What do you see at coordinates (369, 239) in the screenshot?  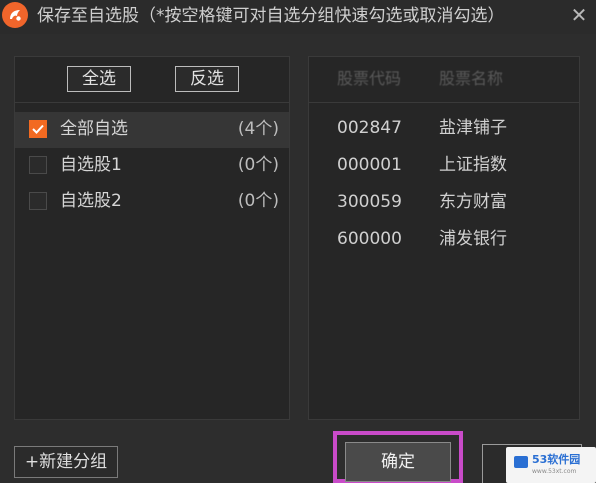 I see `stock-code: 600000` at bounding box center [369, 239].